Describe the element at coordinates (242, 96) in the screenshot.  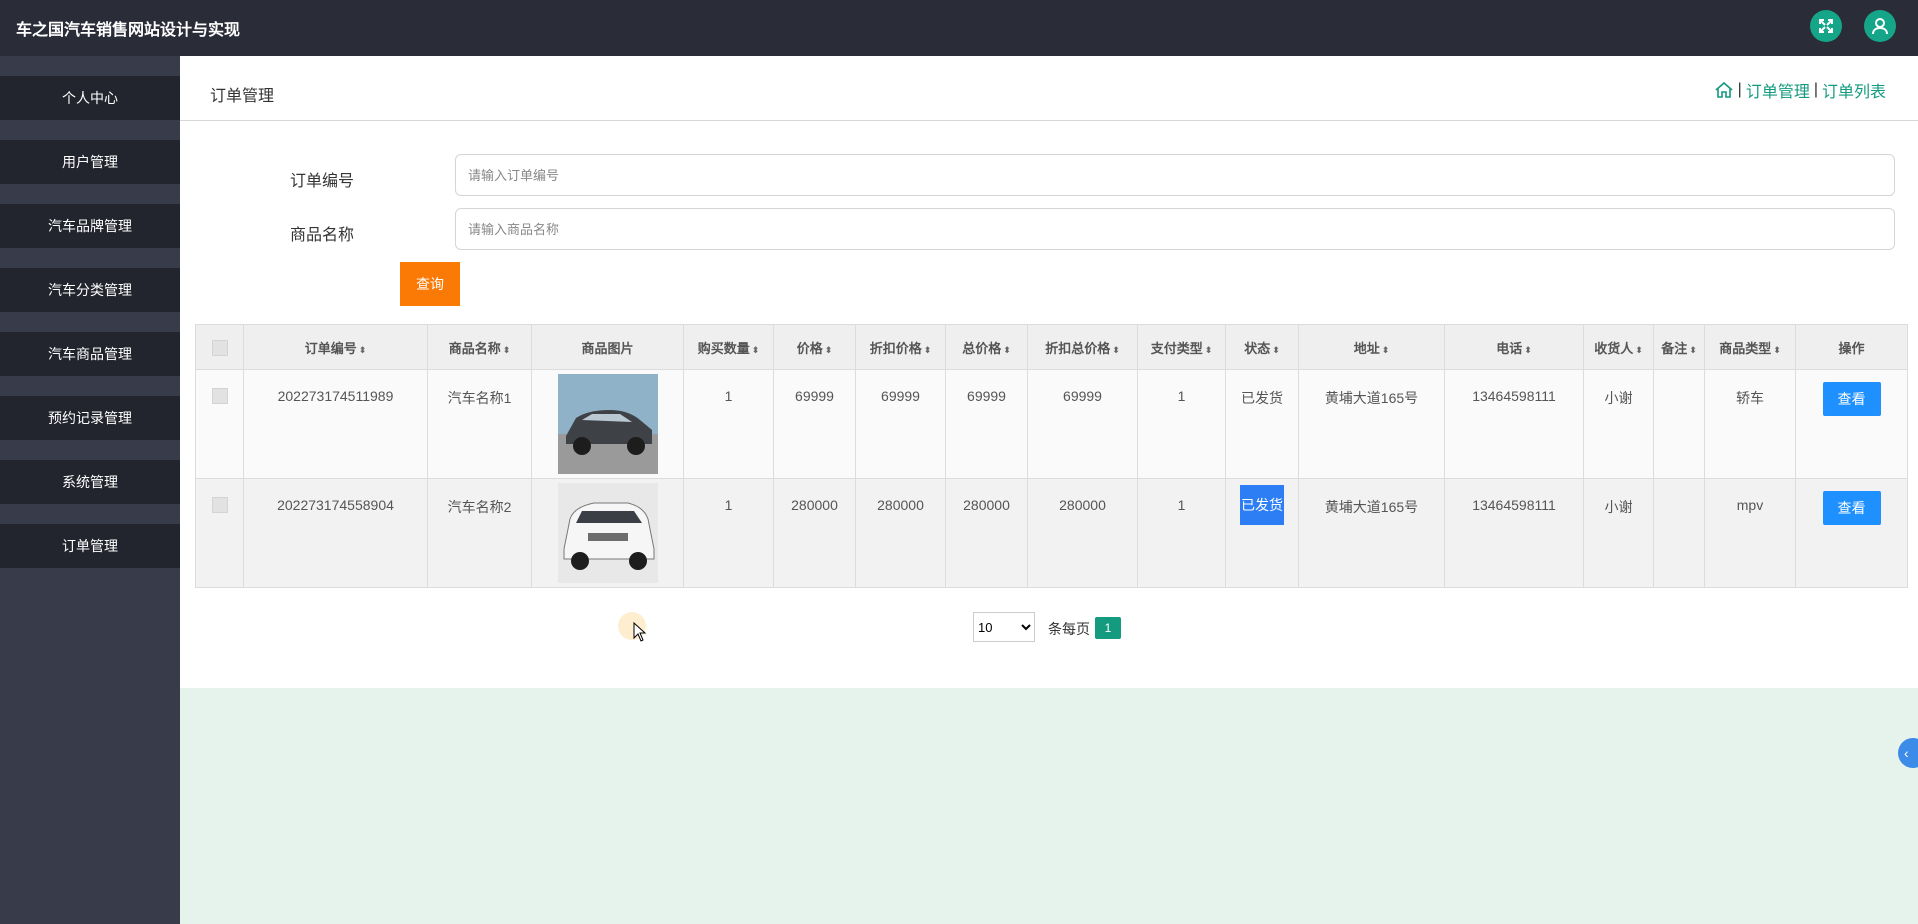
I see `page-title: 订单管理` at that location.